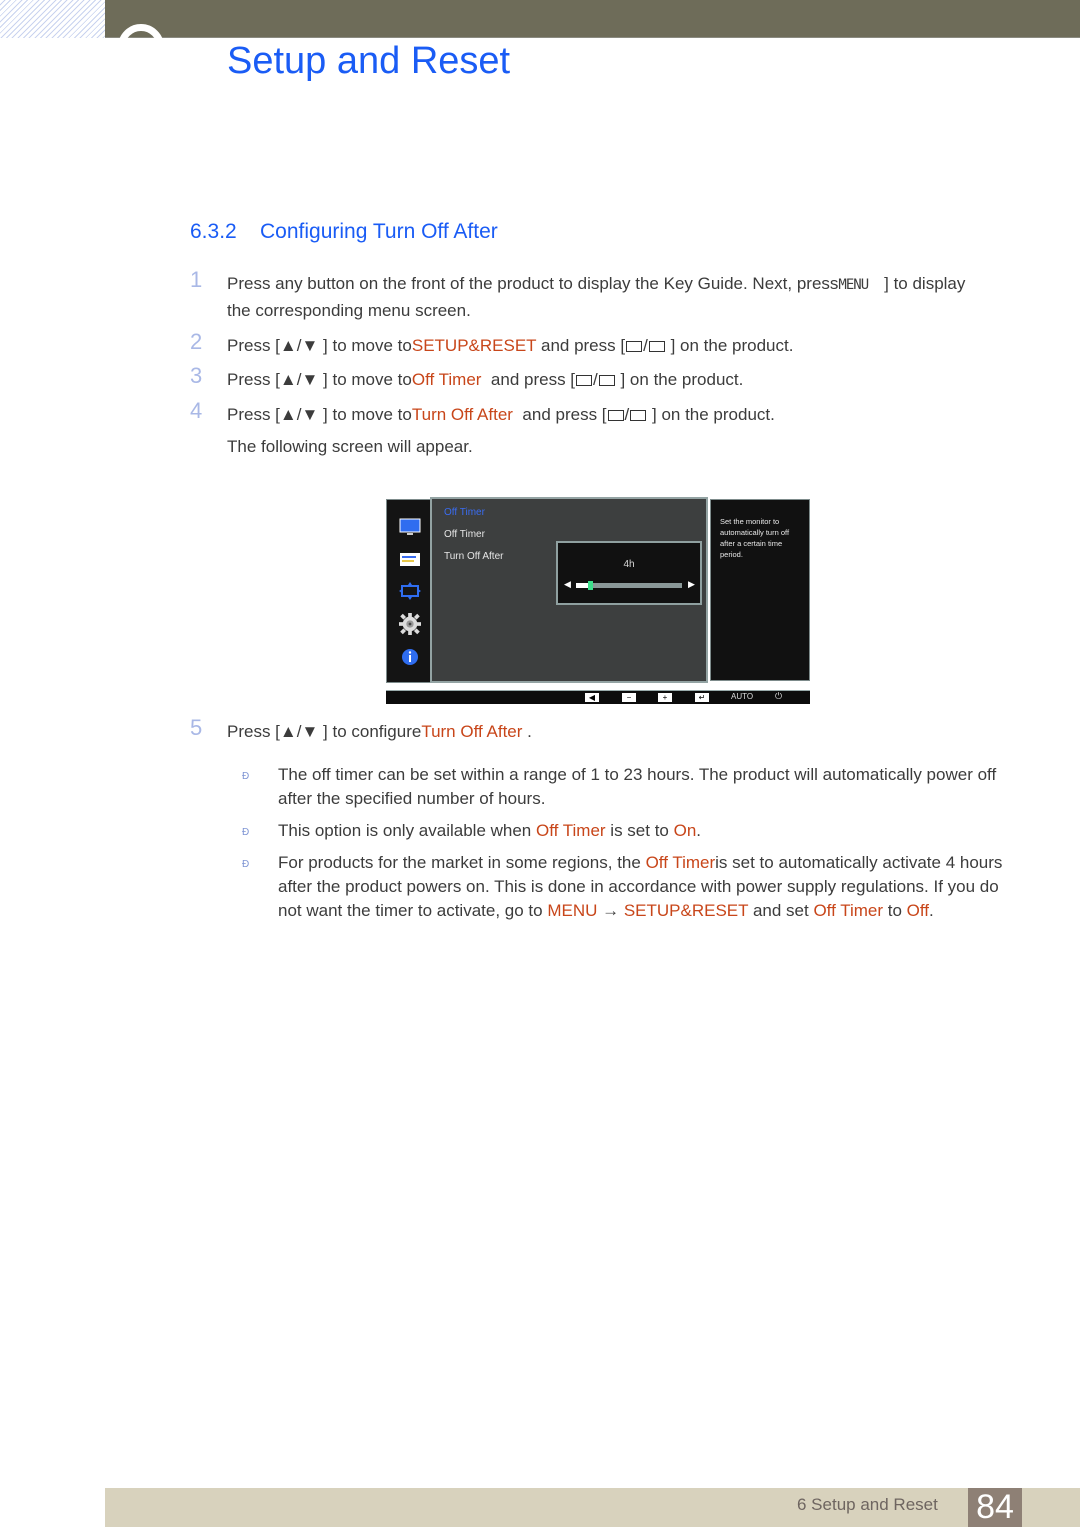 The width and height of the screenshot is (1080, 1527). Describe the element at coordinates (464, 534) in the screenshot. I see `osd-item-off-timer: Off Timer` at that location.